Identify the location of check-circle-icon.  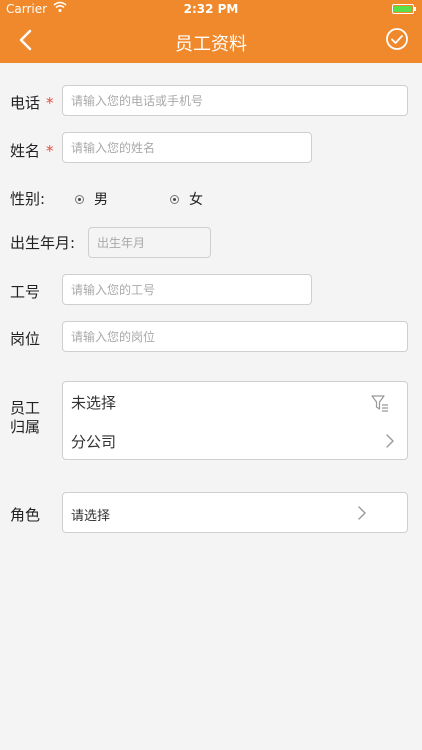
(397, 39).